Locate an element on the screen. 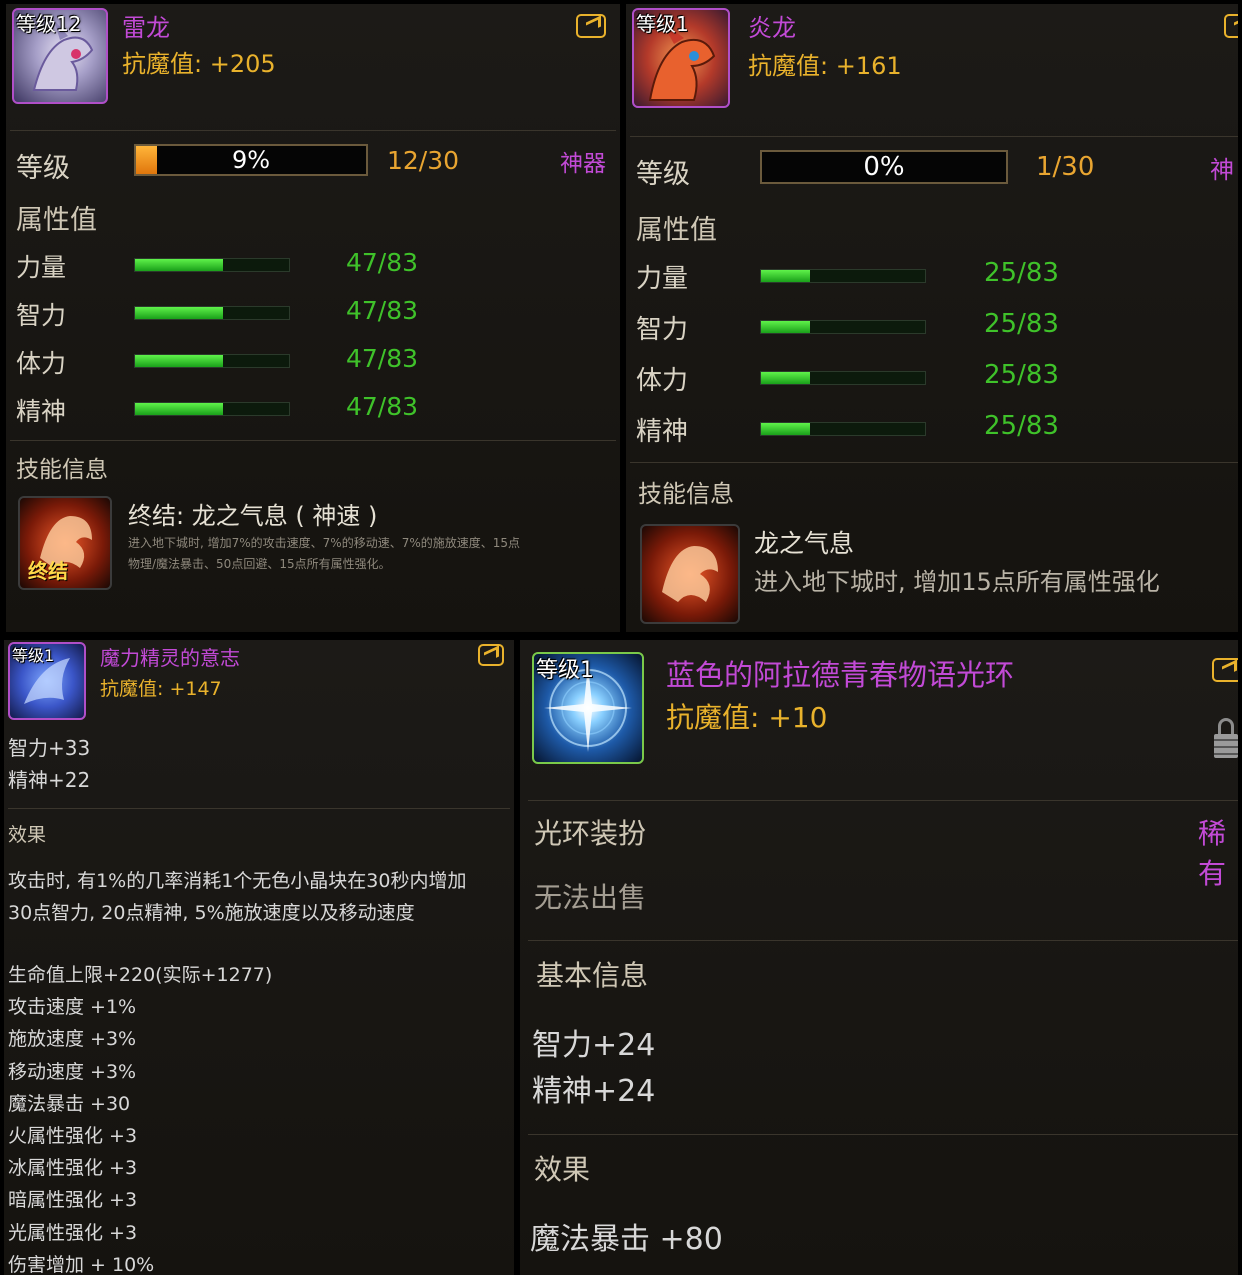 The width and height of the screenshot is (1242, 1275). basic-info-heading: 基本信息 is located at coordinates (592, 975).